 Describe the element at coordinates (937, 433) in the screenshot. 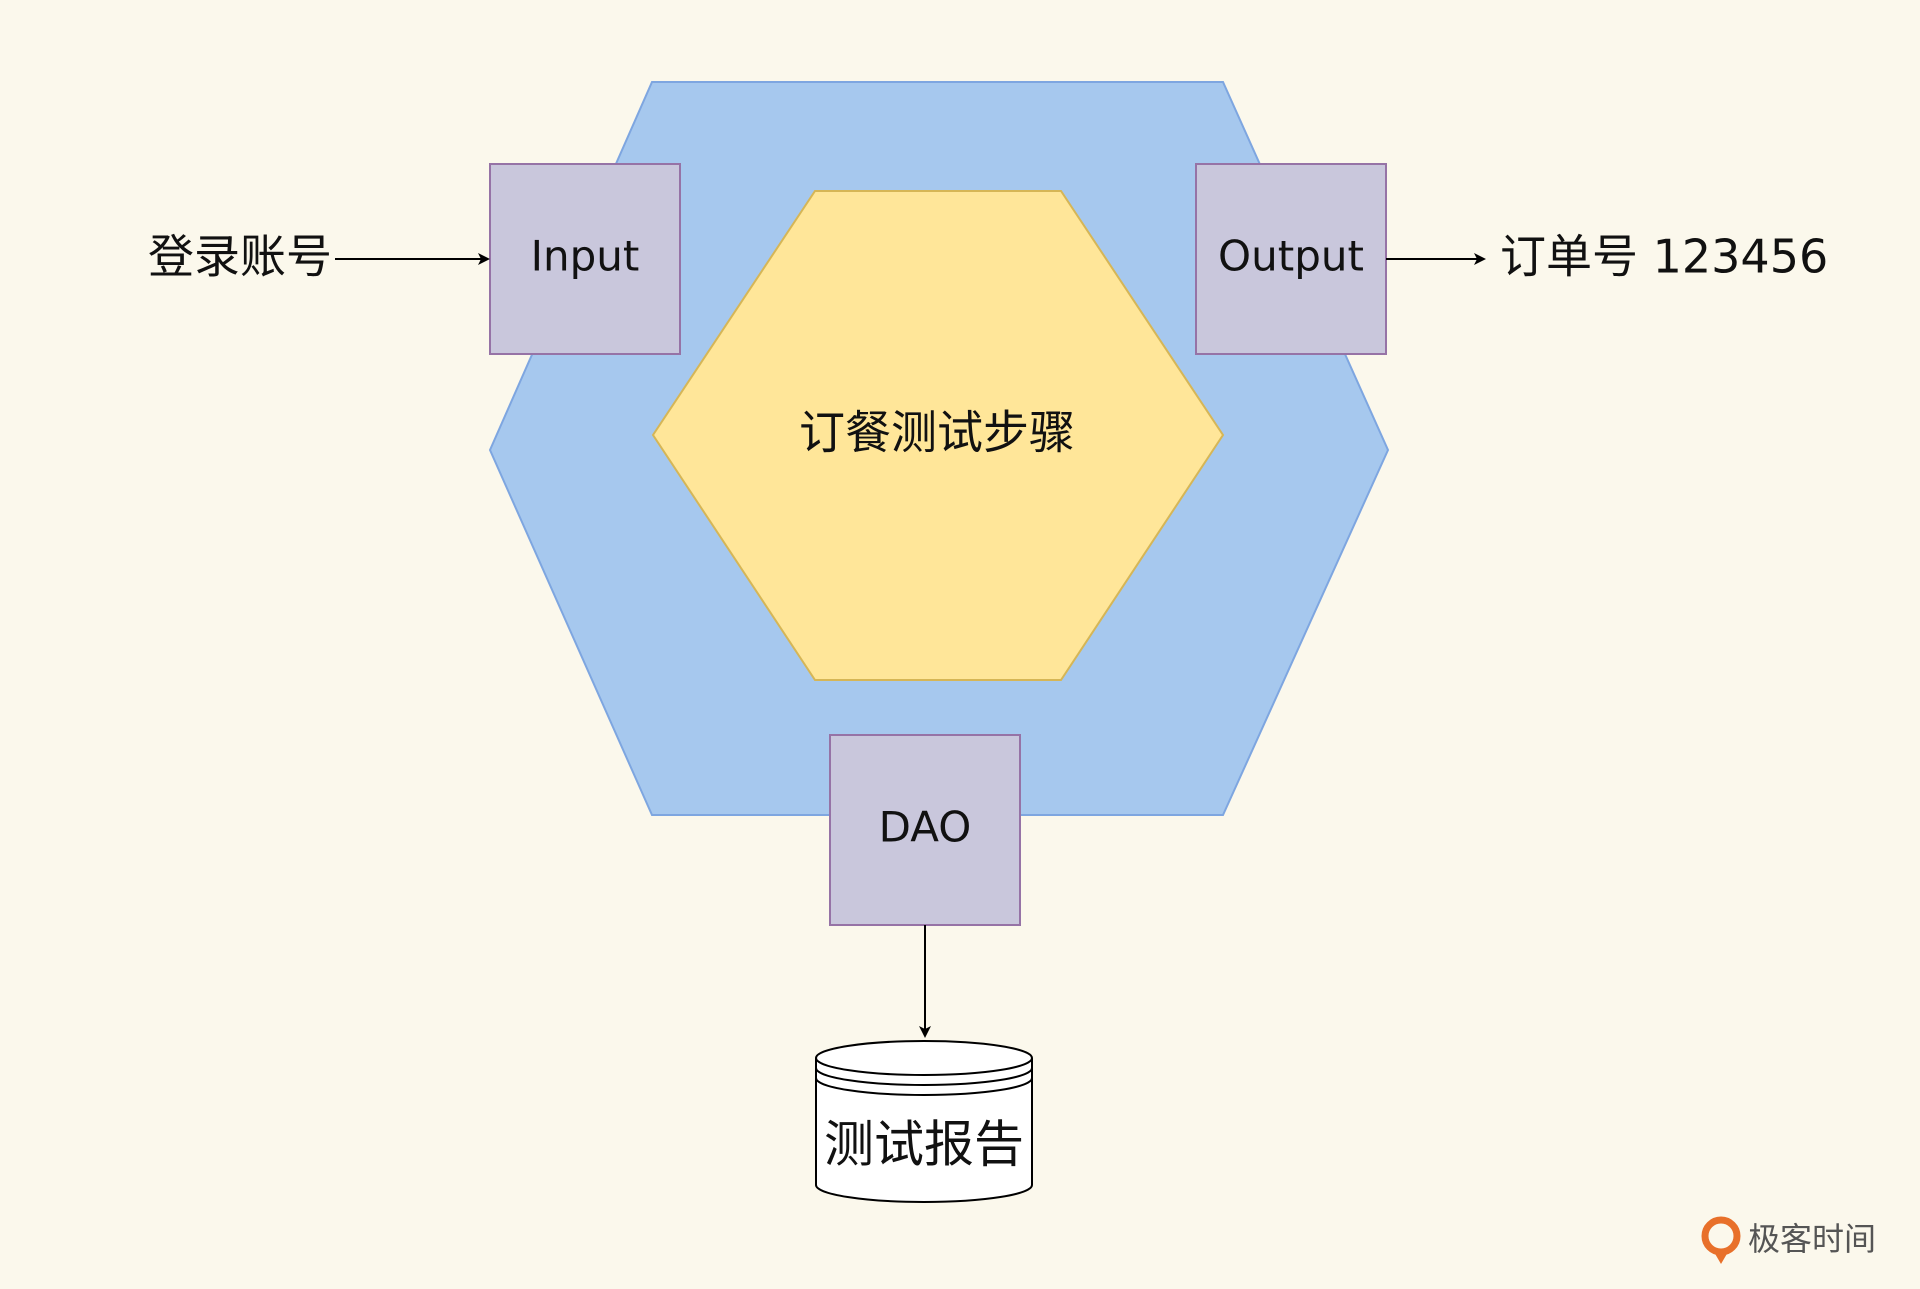

I see `core-label: 订餐测试步骤` at that location.